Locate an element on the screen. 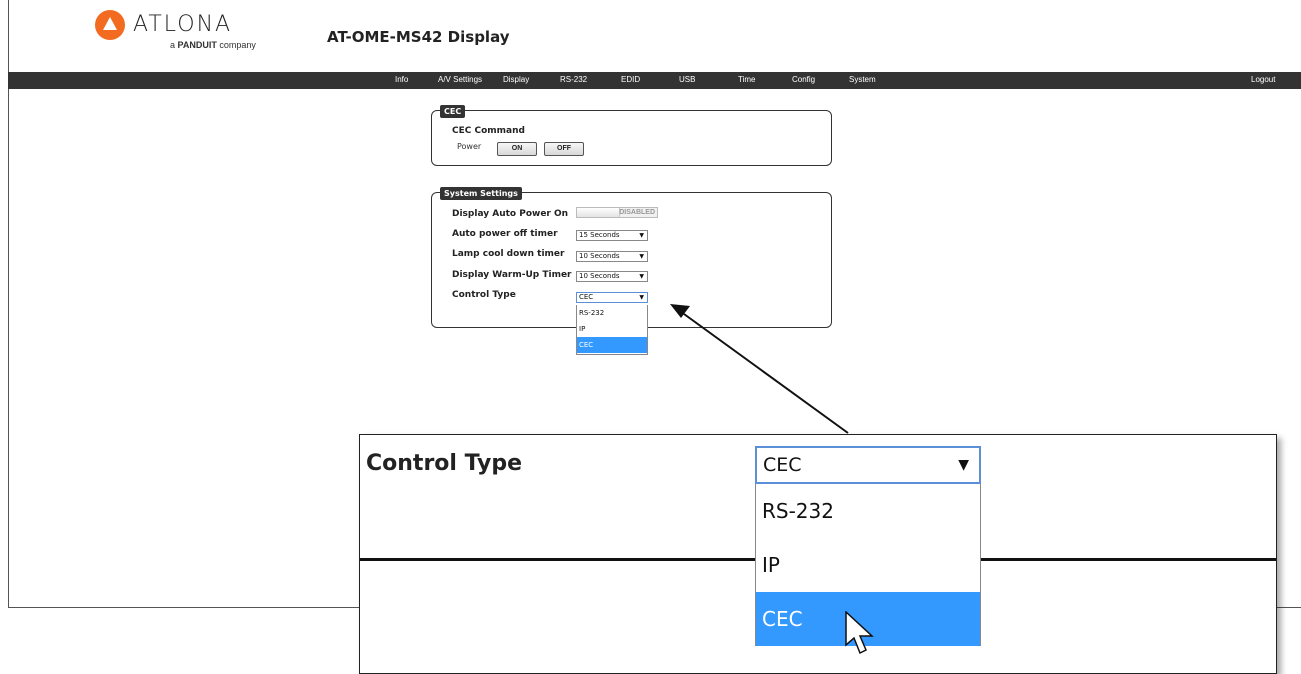 The height and width of the screenshot is (674, 1301). mouse-pointer-icon is located at coordinates (859, 633).